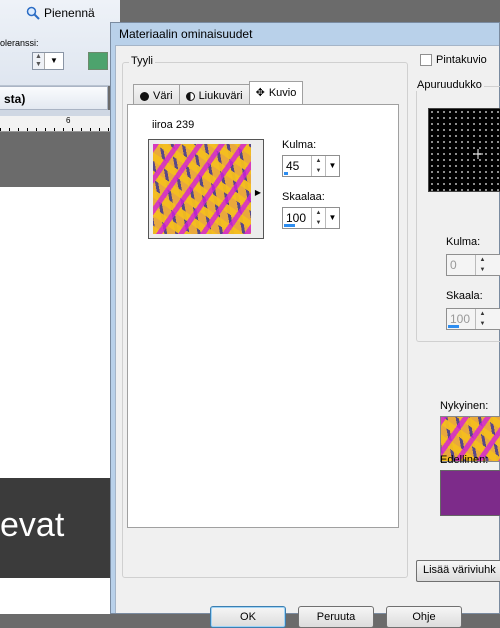 This screenshot has height=628, width=500. I want to click on tolerance-label: oleranssi:, so click(19, 43).